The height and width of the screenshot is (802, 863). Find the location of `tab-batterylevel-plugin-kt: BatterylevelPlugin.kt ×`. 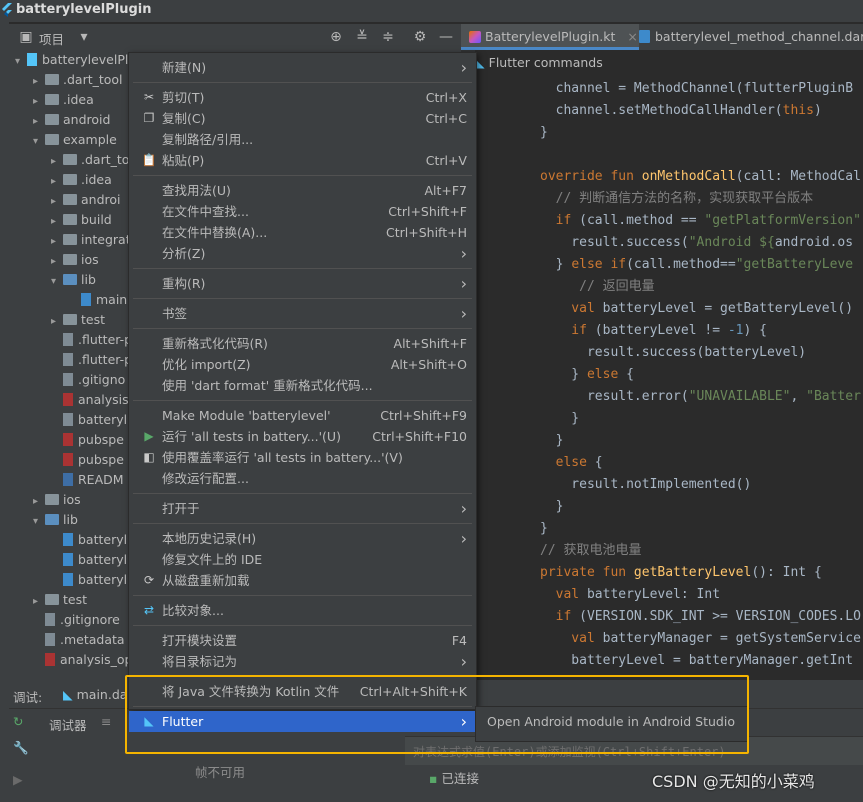

tab-batterylevel-plugin-kt: BatterylevelPlugin.kt × is located at coordinates (550, 37).